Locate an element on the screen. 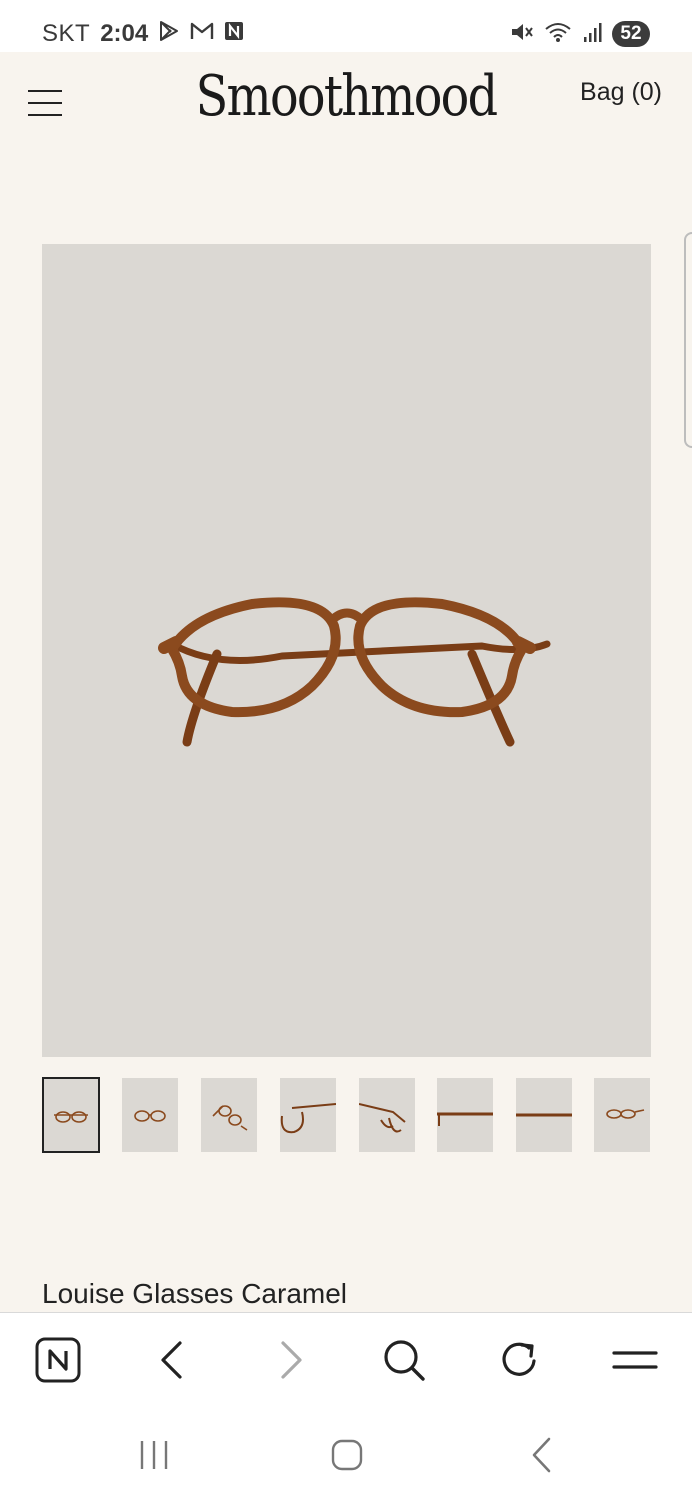 This screenshot has width=692, height=1500. browser-menu-icon is located at coordinates (635, 1360).